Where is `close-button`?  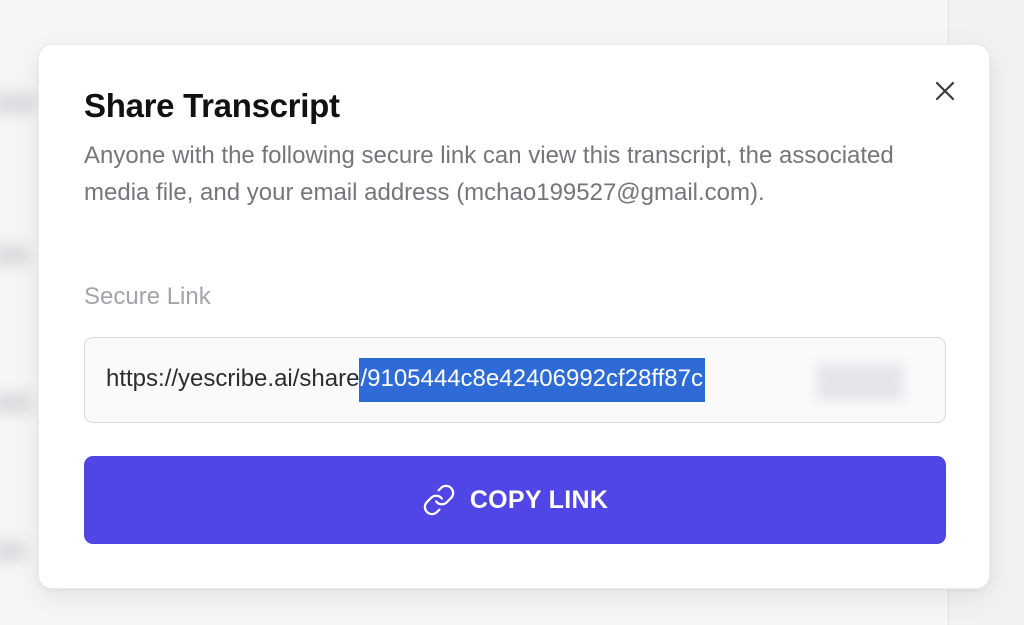 close-button is located at coordinates (945, 91).